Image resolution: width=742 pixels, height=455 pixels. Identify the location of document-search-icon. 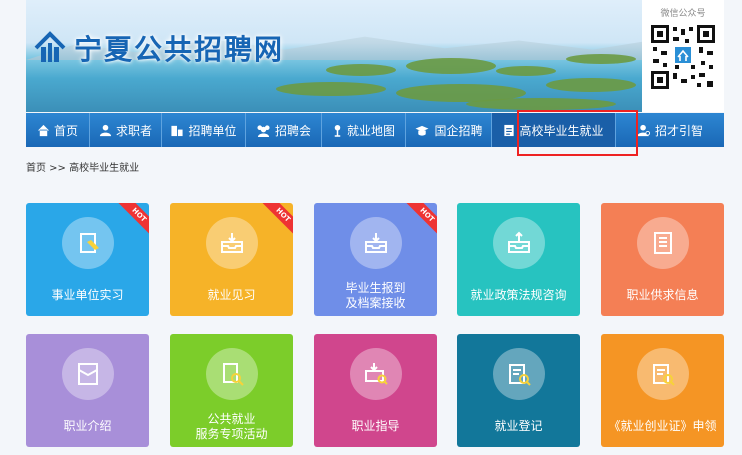
(233, 374).